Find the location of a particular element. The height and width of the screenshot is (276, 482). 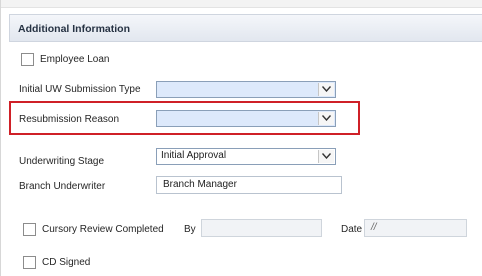

cursory-review-date-field: // is located at coordinates (415, 228).